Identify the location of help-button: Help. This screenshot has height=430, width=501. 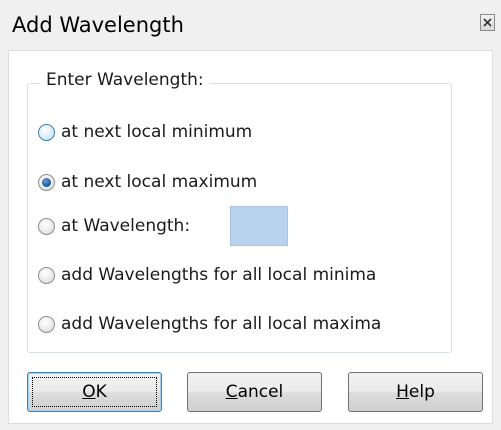
(415, 392).